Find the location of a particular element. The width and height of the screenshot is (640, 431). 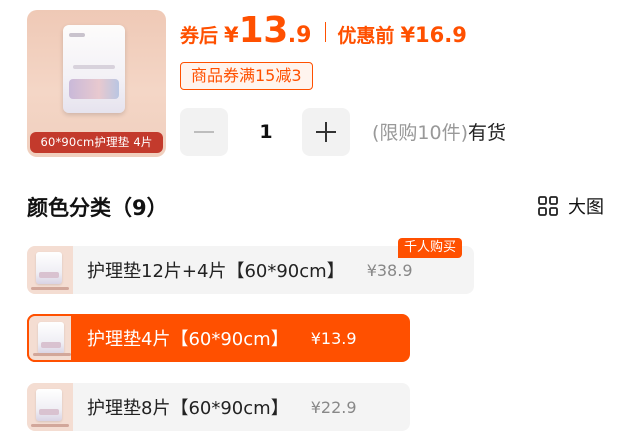

increase-quantity-button is located at coordinates (326, 132).